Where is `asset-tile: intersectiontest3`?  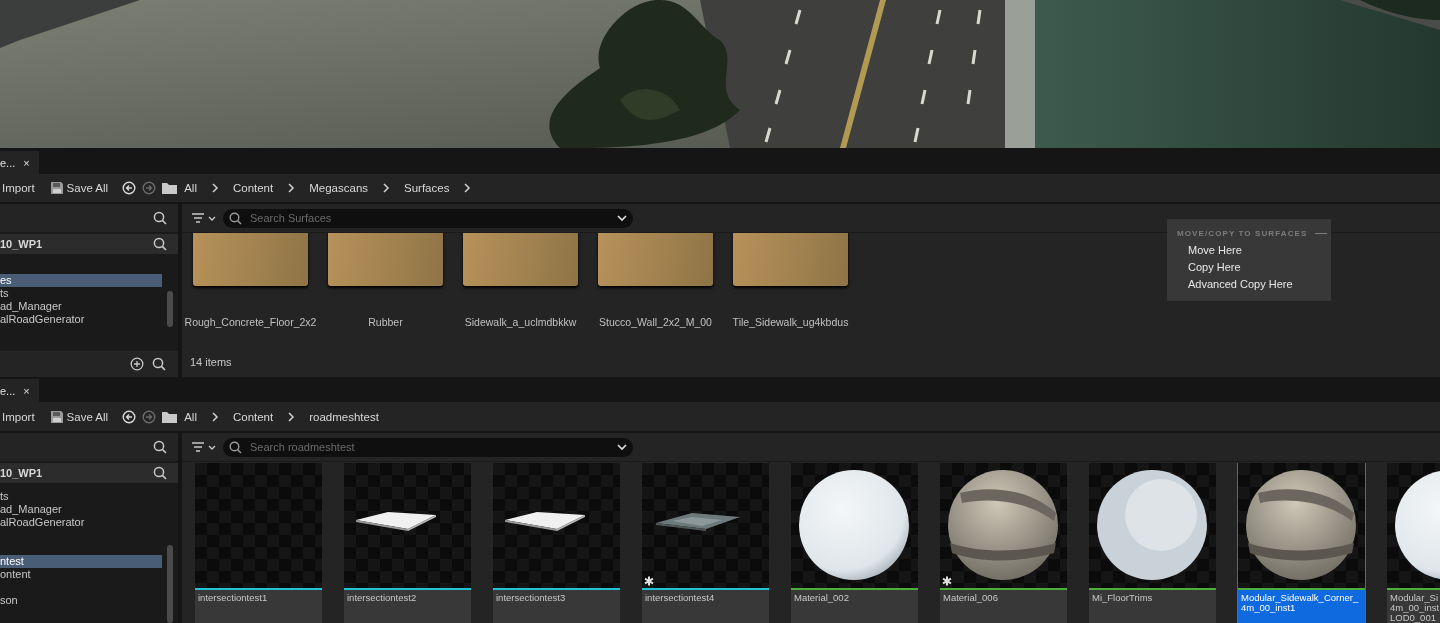 asset-tile: intersectiontest3 is located at coordinates (556, 543).